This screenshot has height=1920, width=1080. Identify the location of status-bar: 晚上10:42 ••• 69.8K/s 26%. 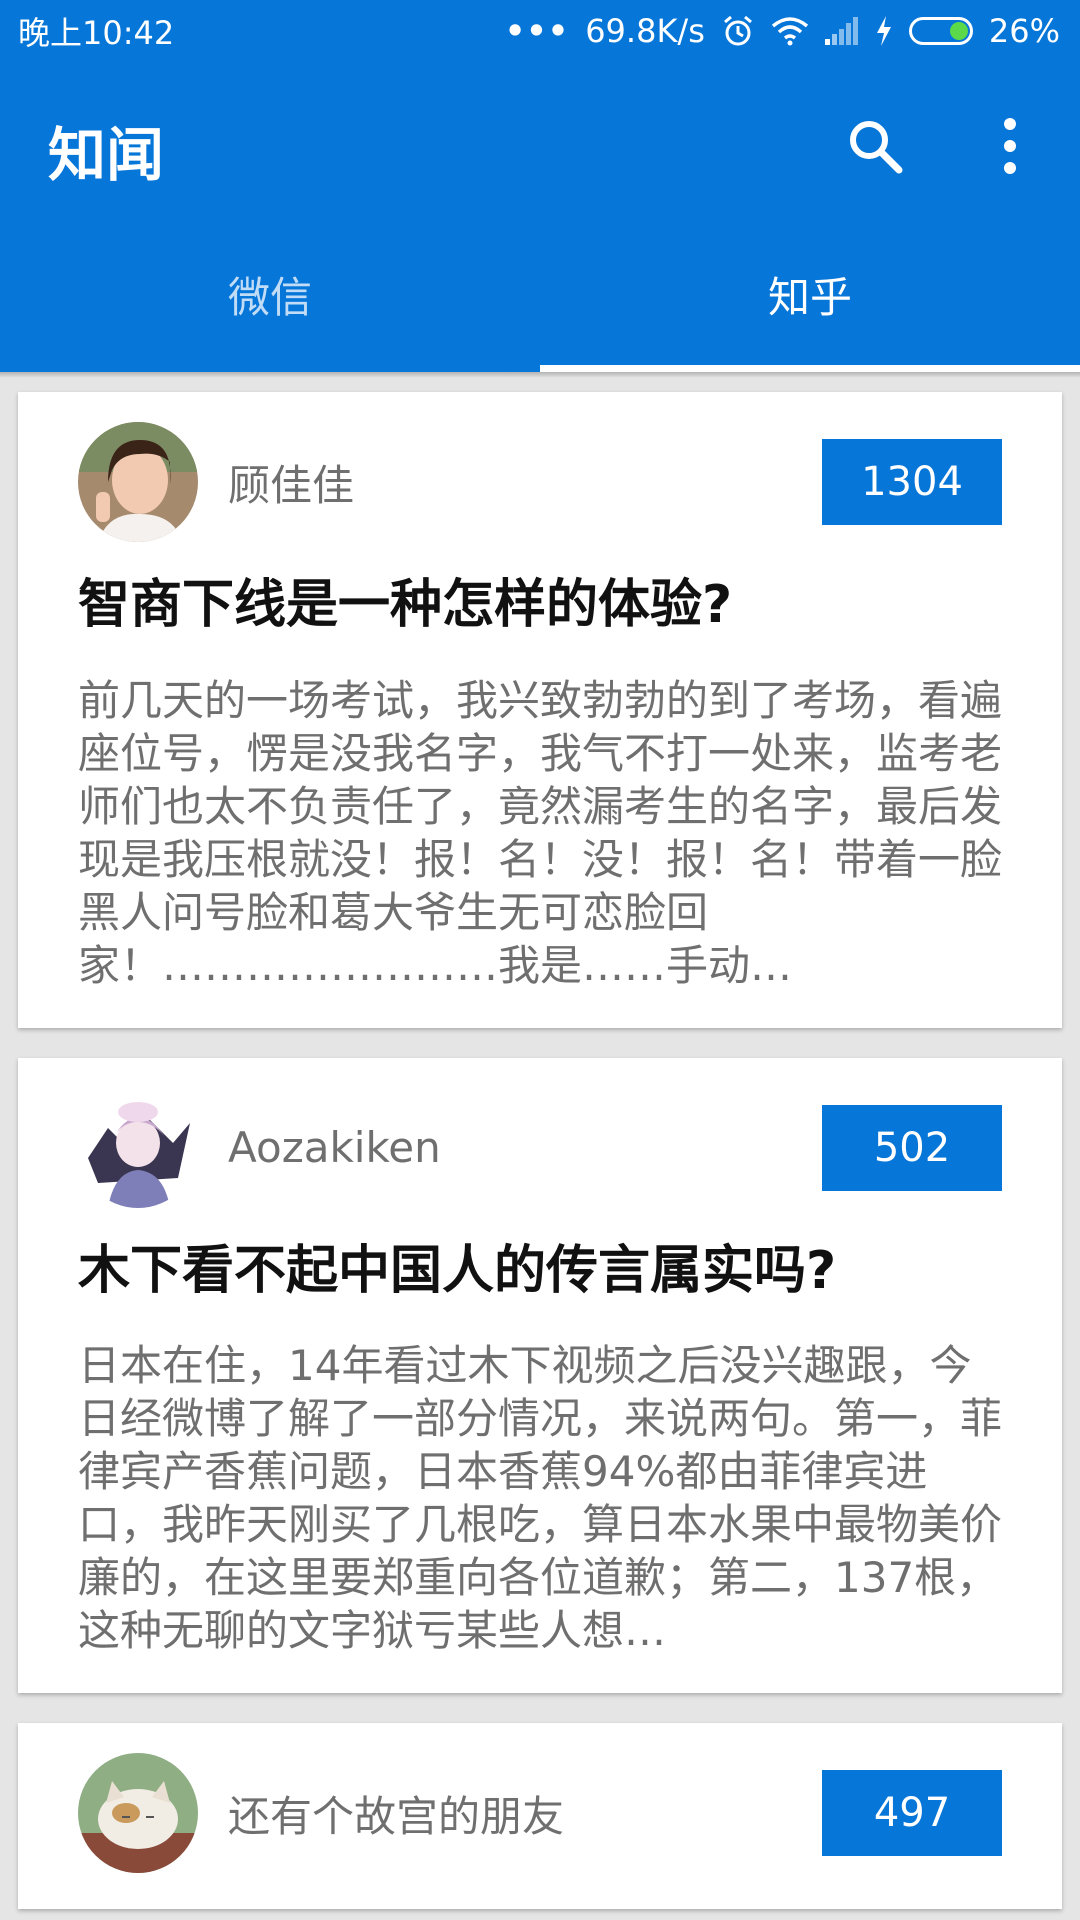
(540, 31).